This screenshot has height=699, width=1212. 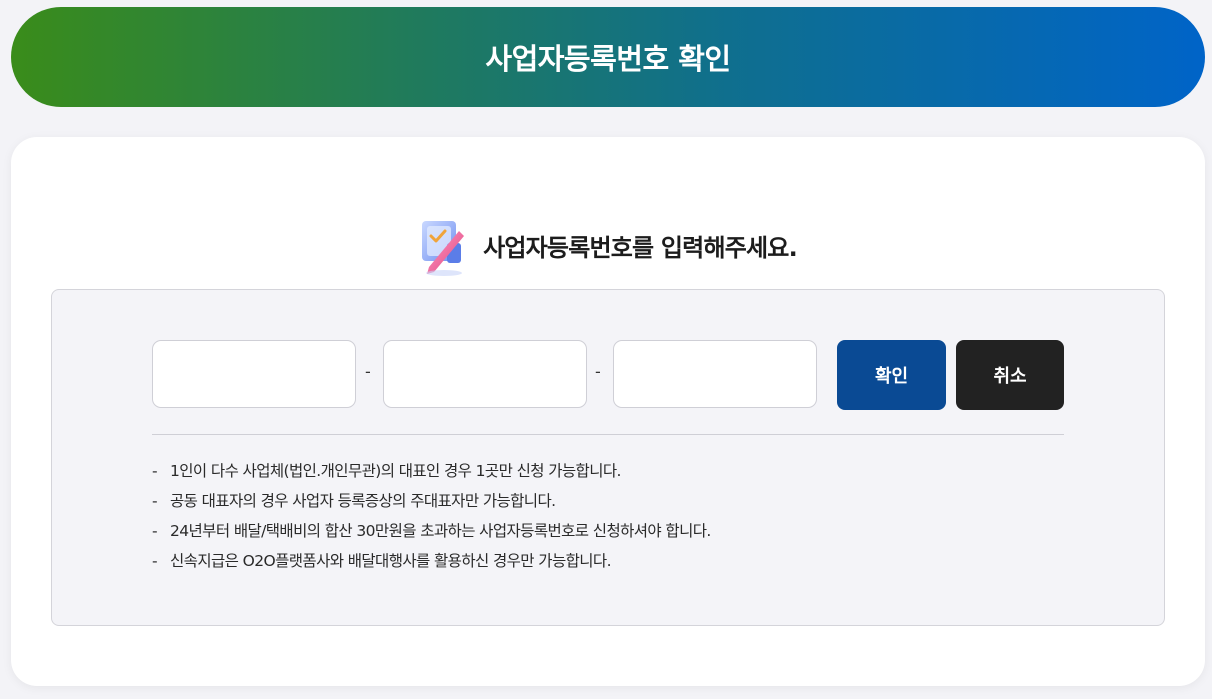 I want to click on cancel-button: 취소, so click(x=1010, y=375).